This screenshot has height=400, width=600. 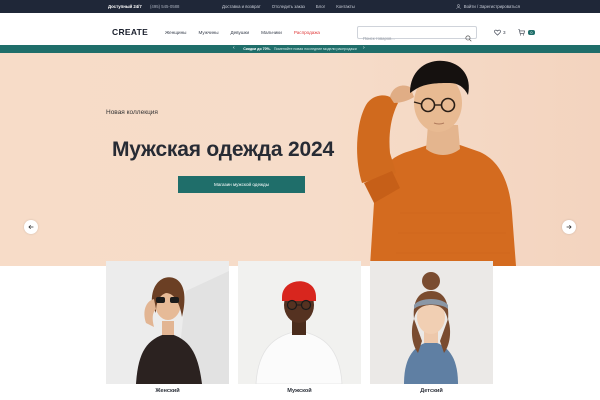 I want to click on hero-next-button, so click(x=569, y=227).